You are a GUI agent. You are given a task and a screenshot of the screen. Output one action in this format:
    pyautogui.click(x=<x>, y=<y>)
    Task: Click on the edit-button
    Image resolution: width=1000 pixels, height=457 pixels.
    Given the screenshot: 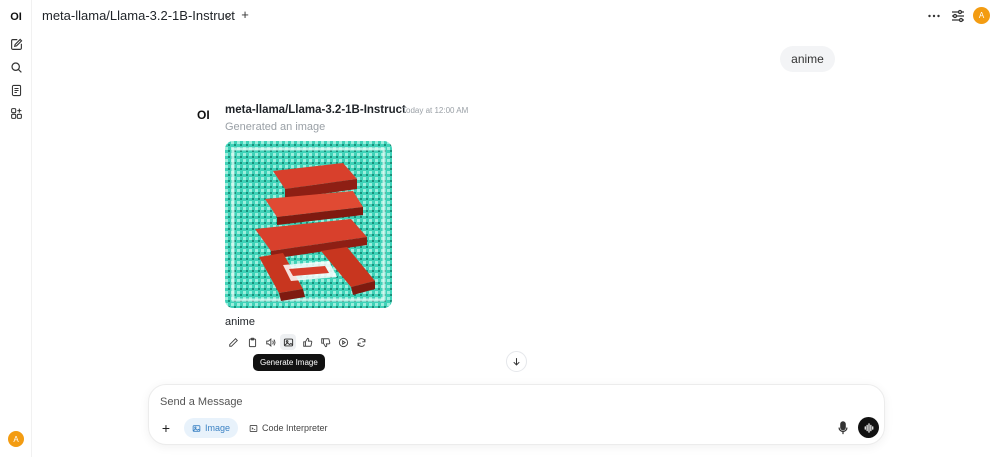 What is the action you would take?
    pyautogui.click(x=233, y=342)
    